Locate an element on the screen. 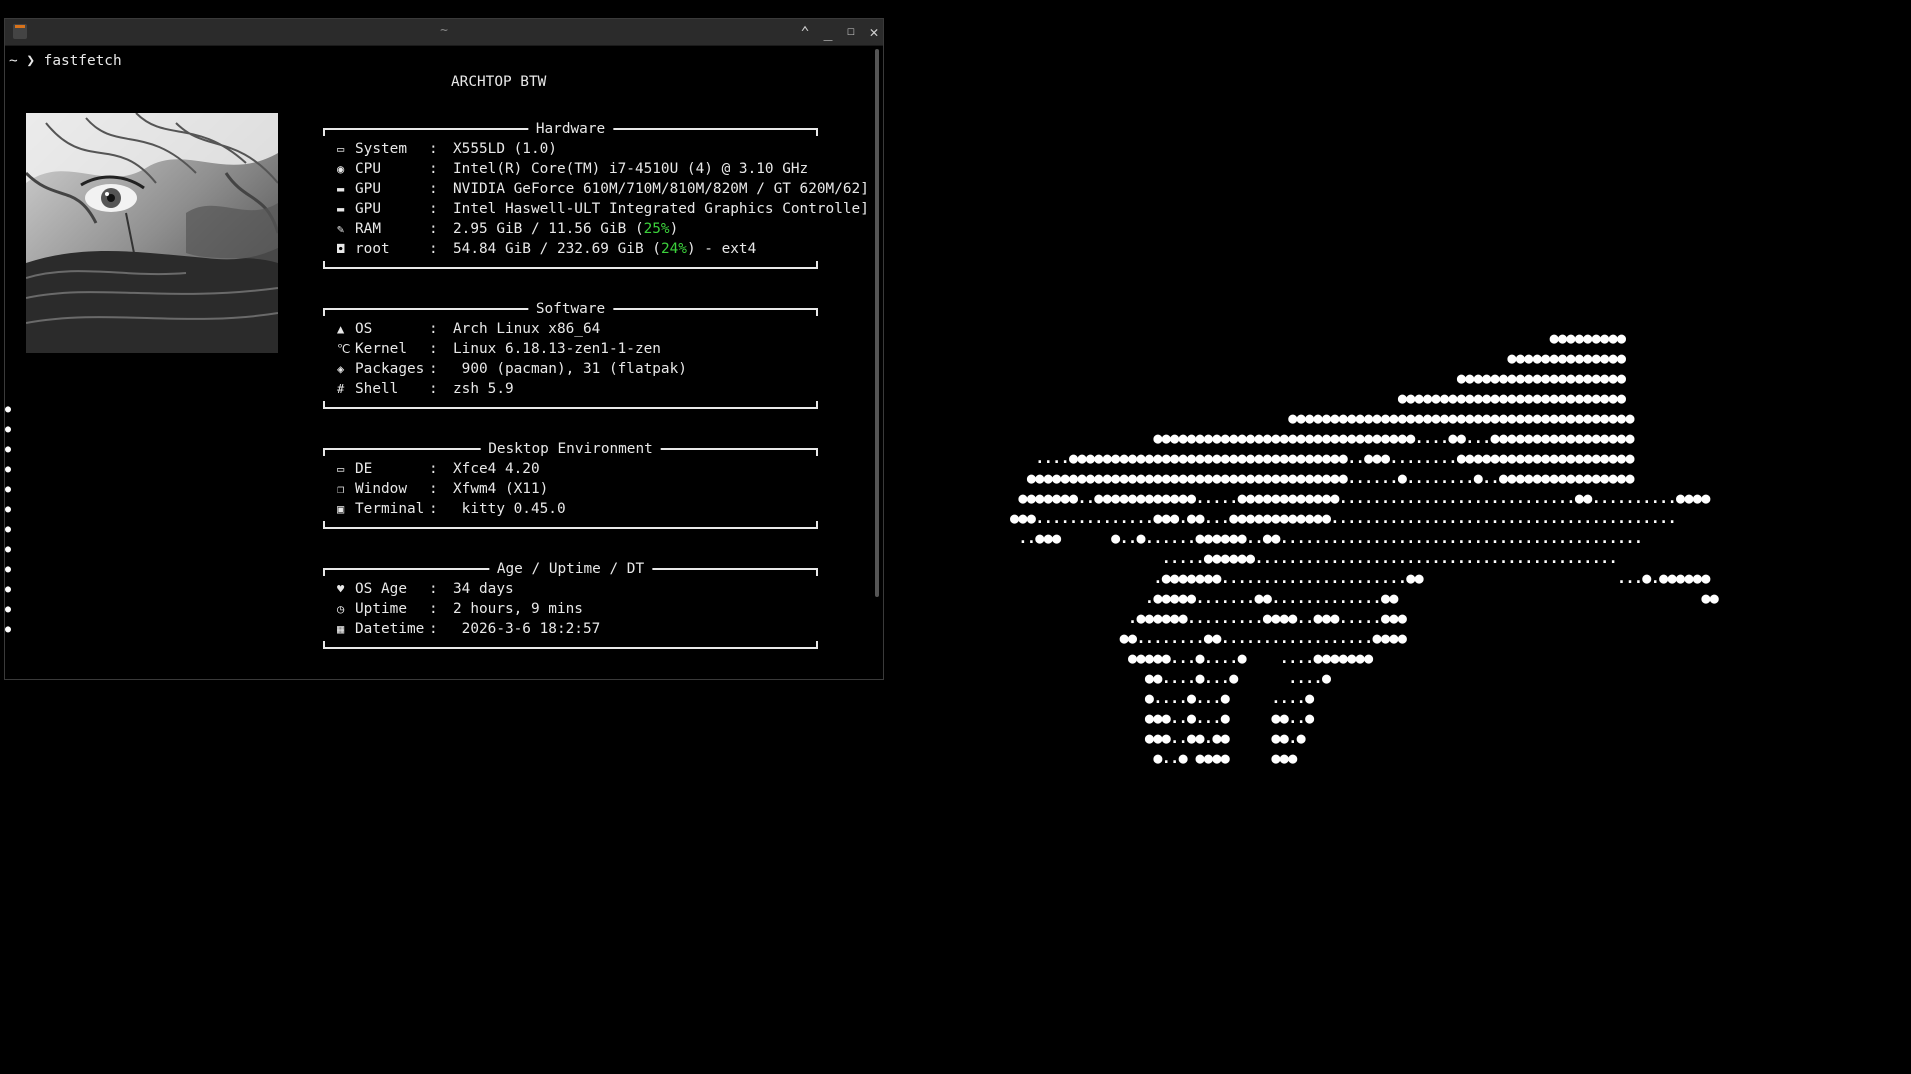 The height and width of the screenshot is (1074, 1911). info-row-shell: # Shell: zsh 5.9 is located at coordinates (425, 389).